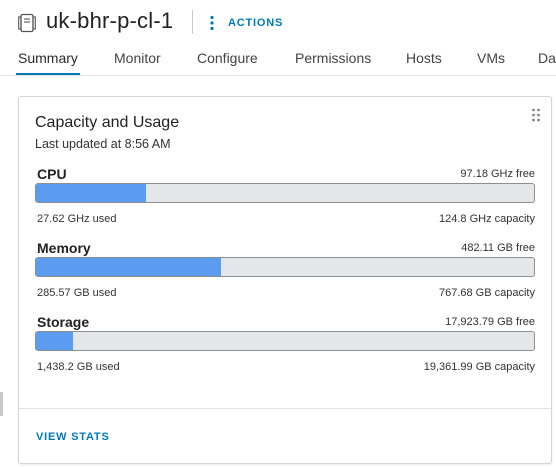 This screenshot has width=556, height=467. I want to click on metric-capacity: 19,361.99 GB capacity, so click(479, 367).